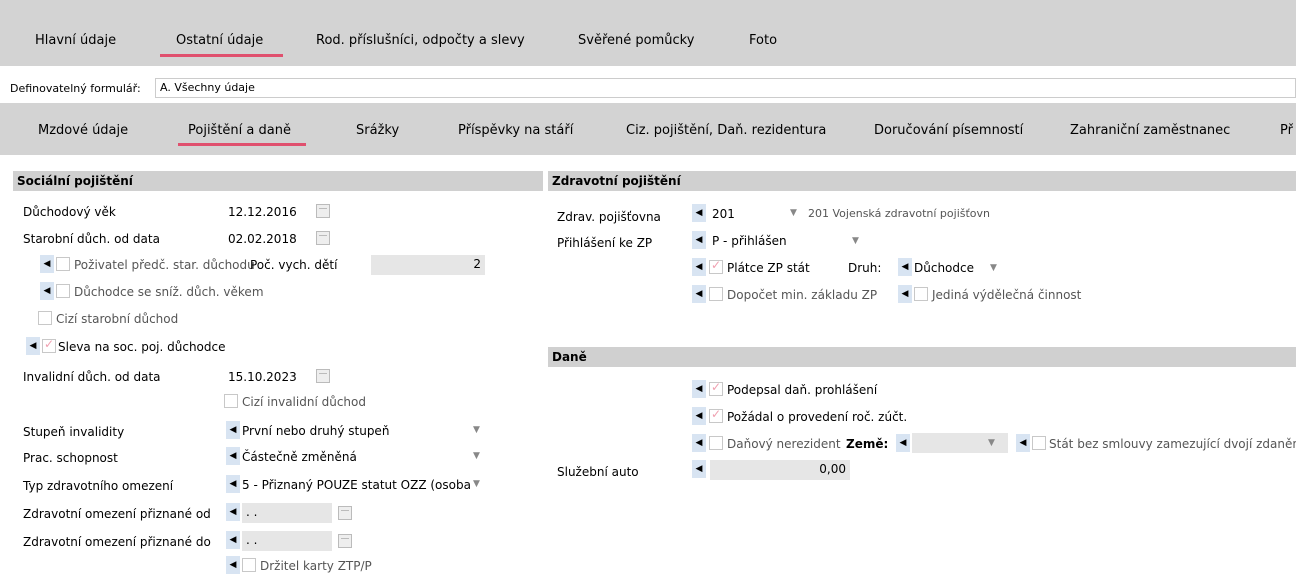  What do you see at coordinates (262, 212) in the screenshot?
I see `duchodovy-vek-value: 12.12.2016` at bounding box center [262, 212].